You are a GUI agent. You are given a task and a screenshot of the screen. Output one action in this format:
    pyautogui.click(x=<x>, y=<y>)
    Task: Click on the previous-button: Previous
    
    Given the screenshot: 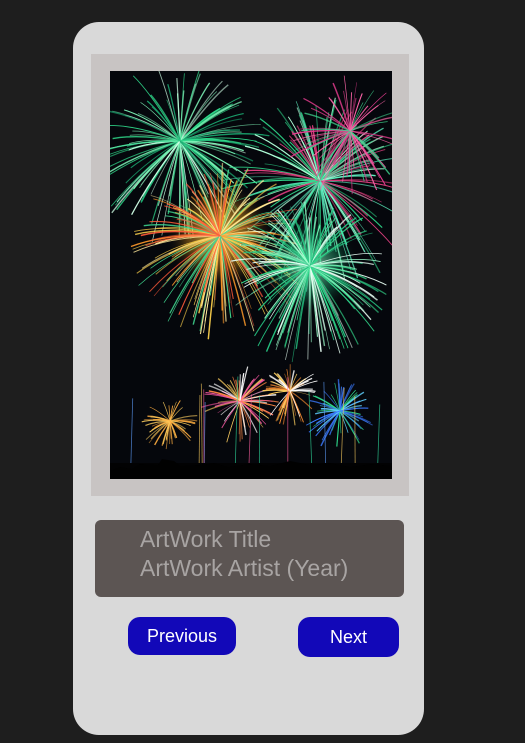 What is the action you would take?
    pyautogui.click(x=182, y=636)
    